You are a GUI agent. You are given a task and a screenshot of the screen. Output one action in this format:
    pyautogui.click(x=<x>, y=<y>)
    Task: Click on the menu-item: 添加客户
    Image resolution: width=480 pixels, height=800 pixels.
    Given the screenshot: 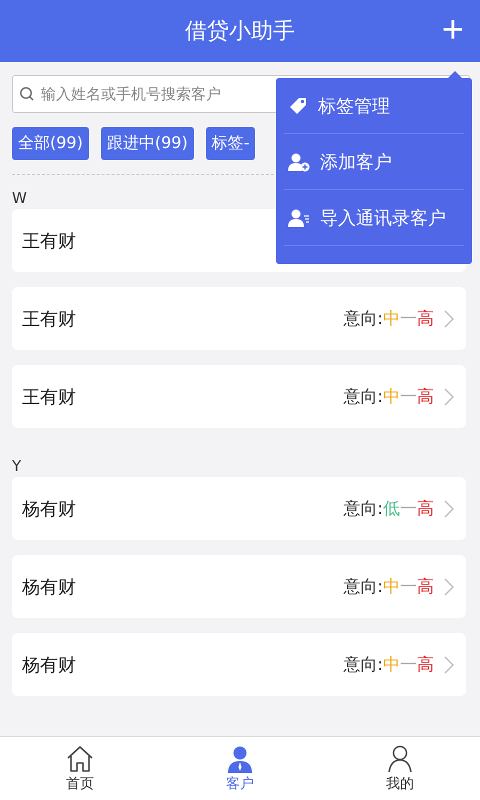 What is the action you would take?
    pyautogui.click(x=374, y=162)
    